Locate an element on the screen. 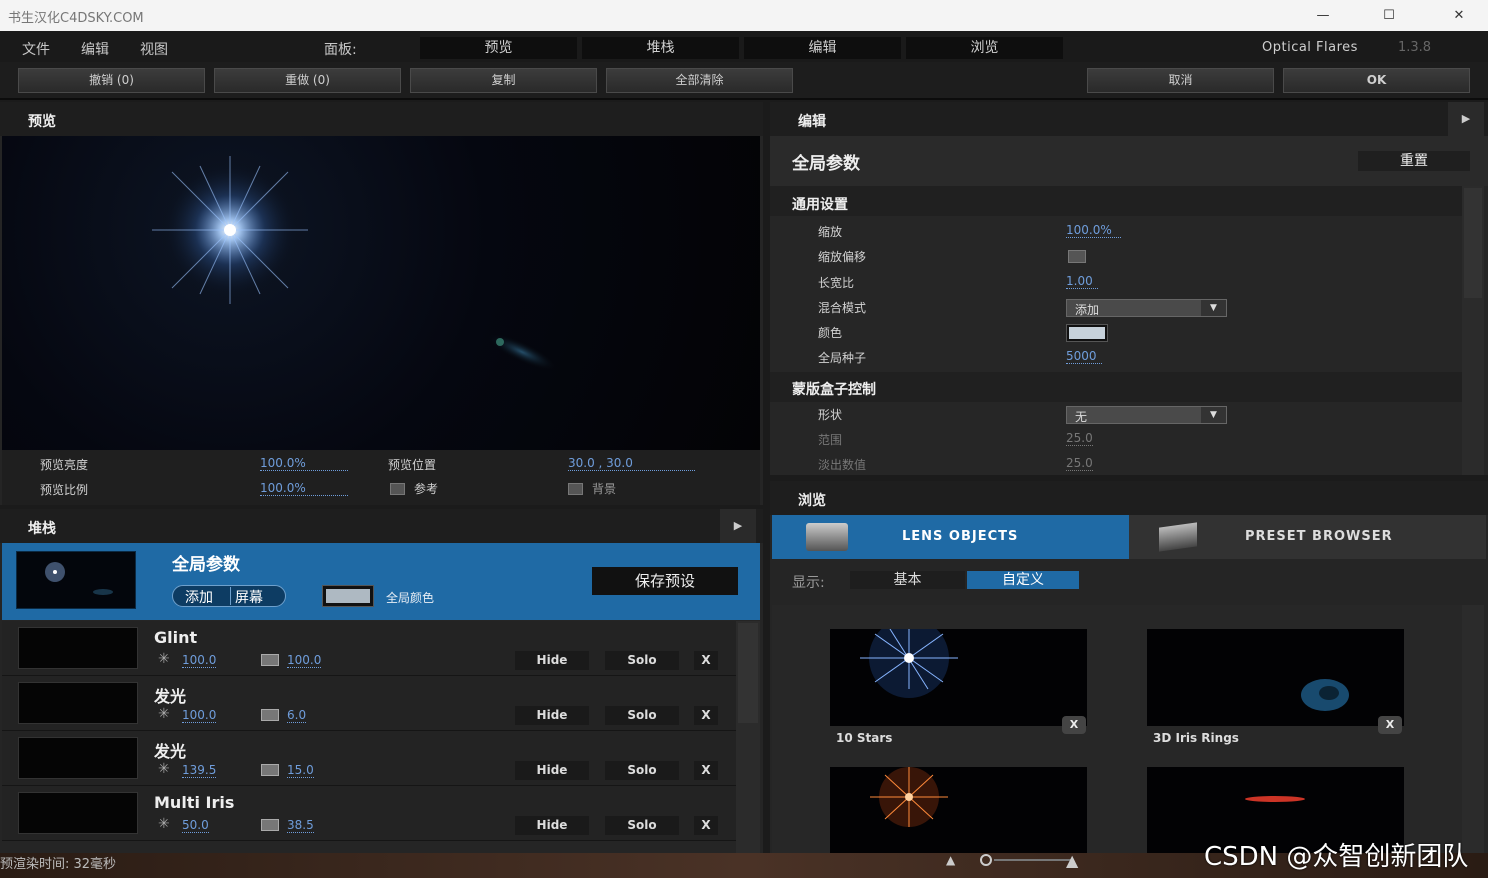  blend-mode-select: 添加 ▼ is located at coordinates (1146, 308).